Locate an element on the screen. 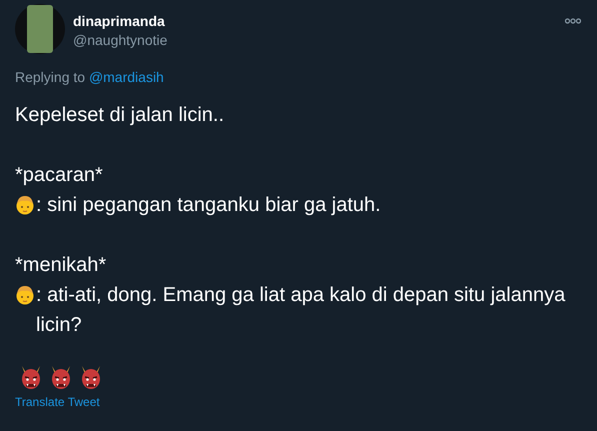 The width and height of the screenshot is (597, 431). more-icon is located at coordinates (573, 21).